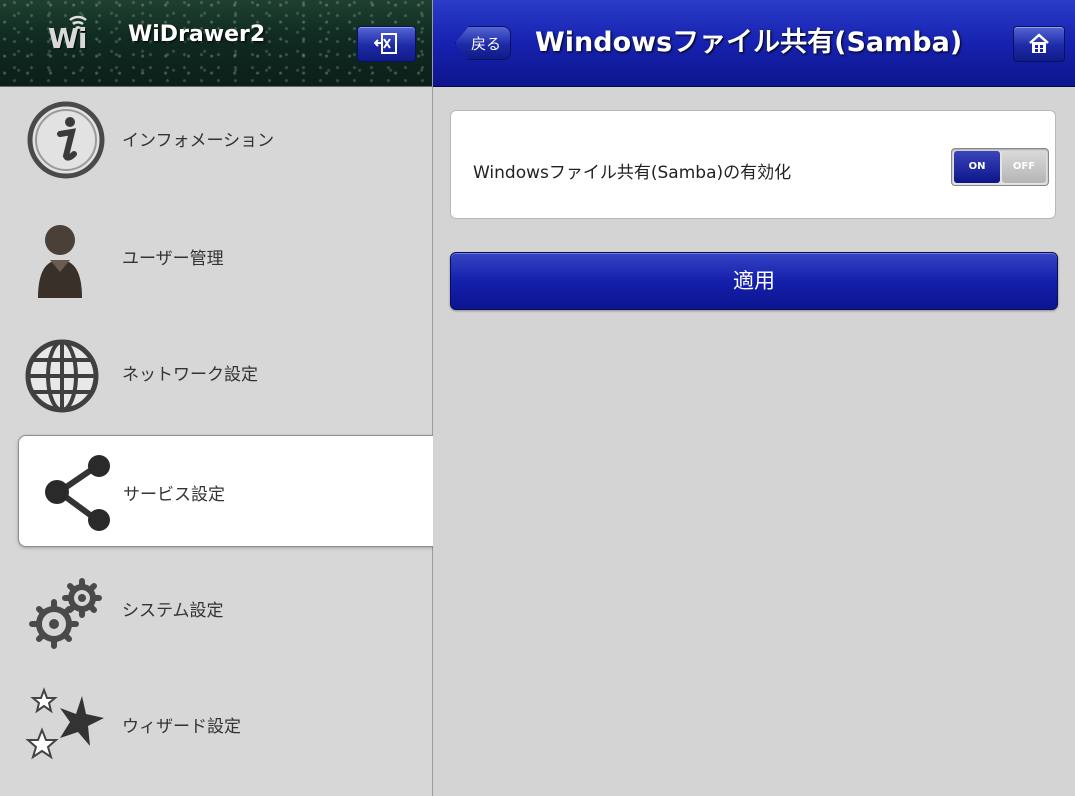  I want to click on sidebar-item-network: ネットワーク設定, so click(216, 375).